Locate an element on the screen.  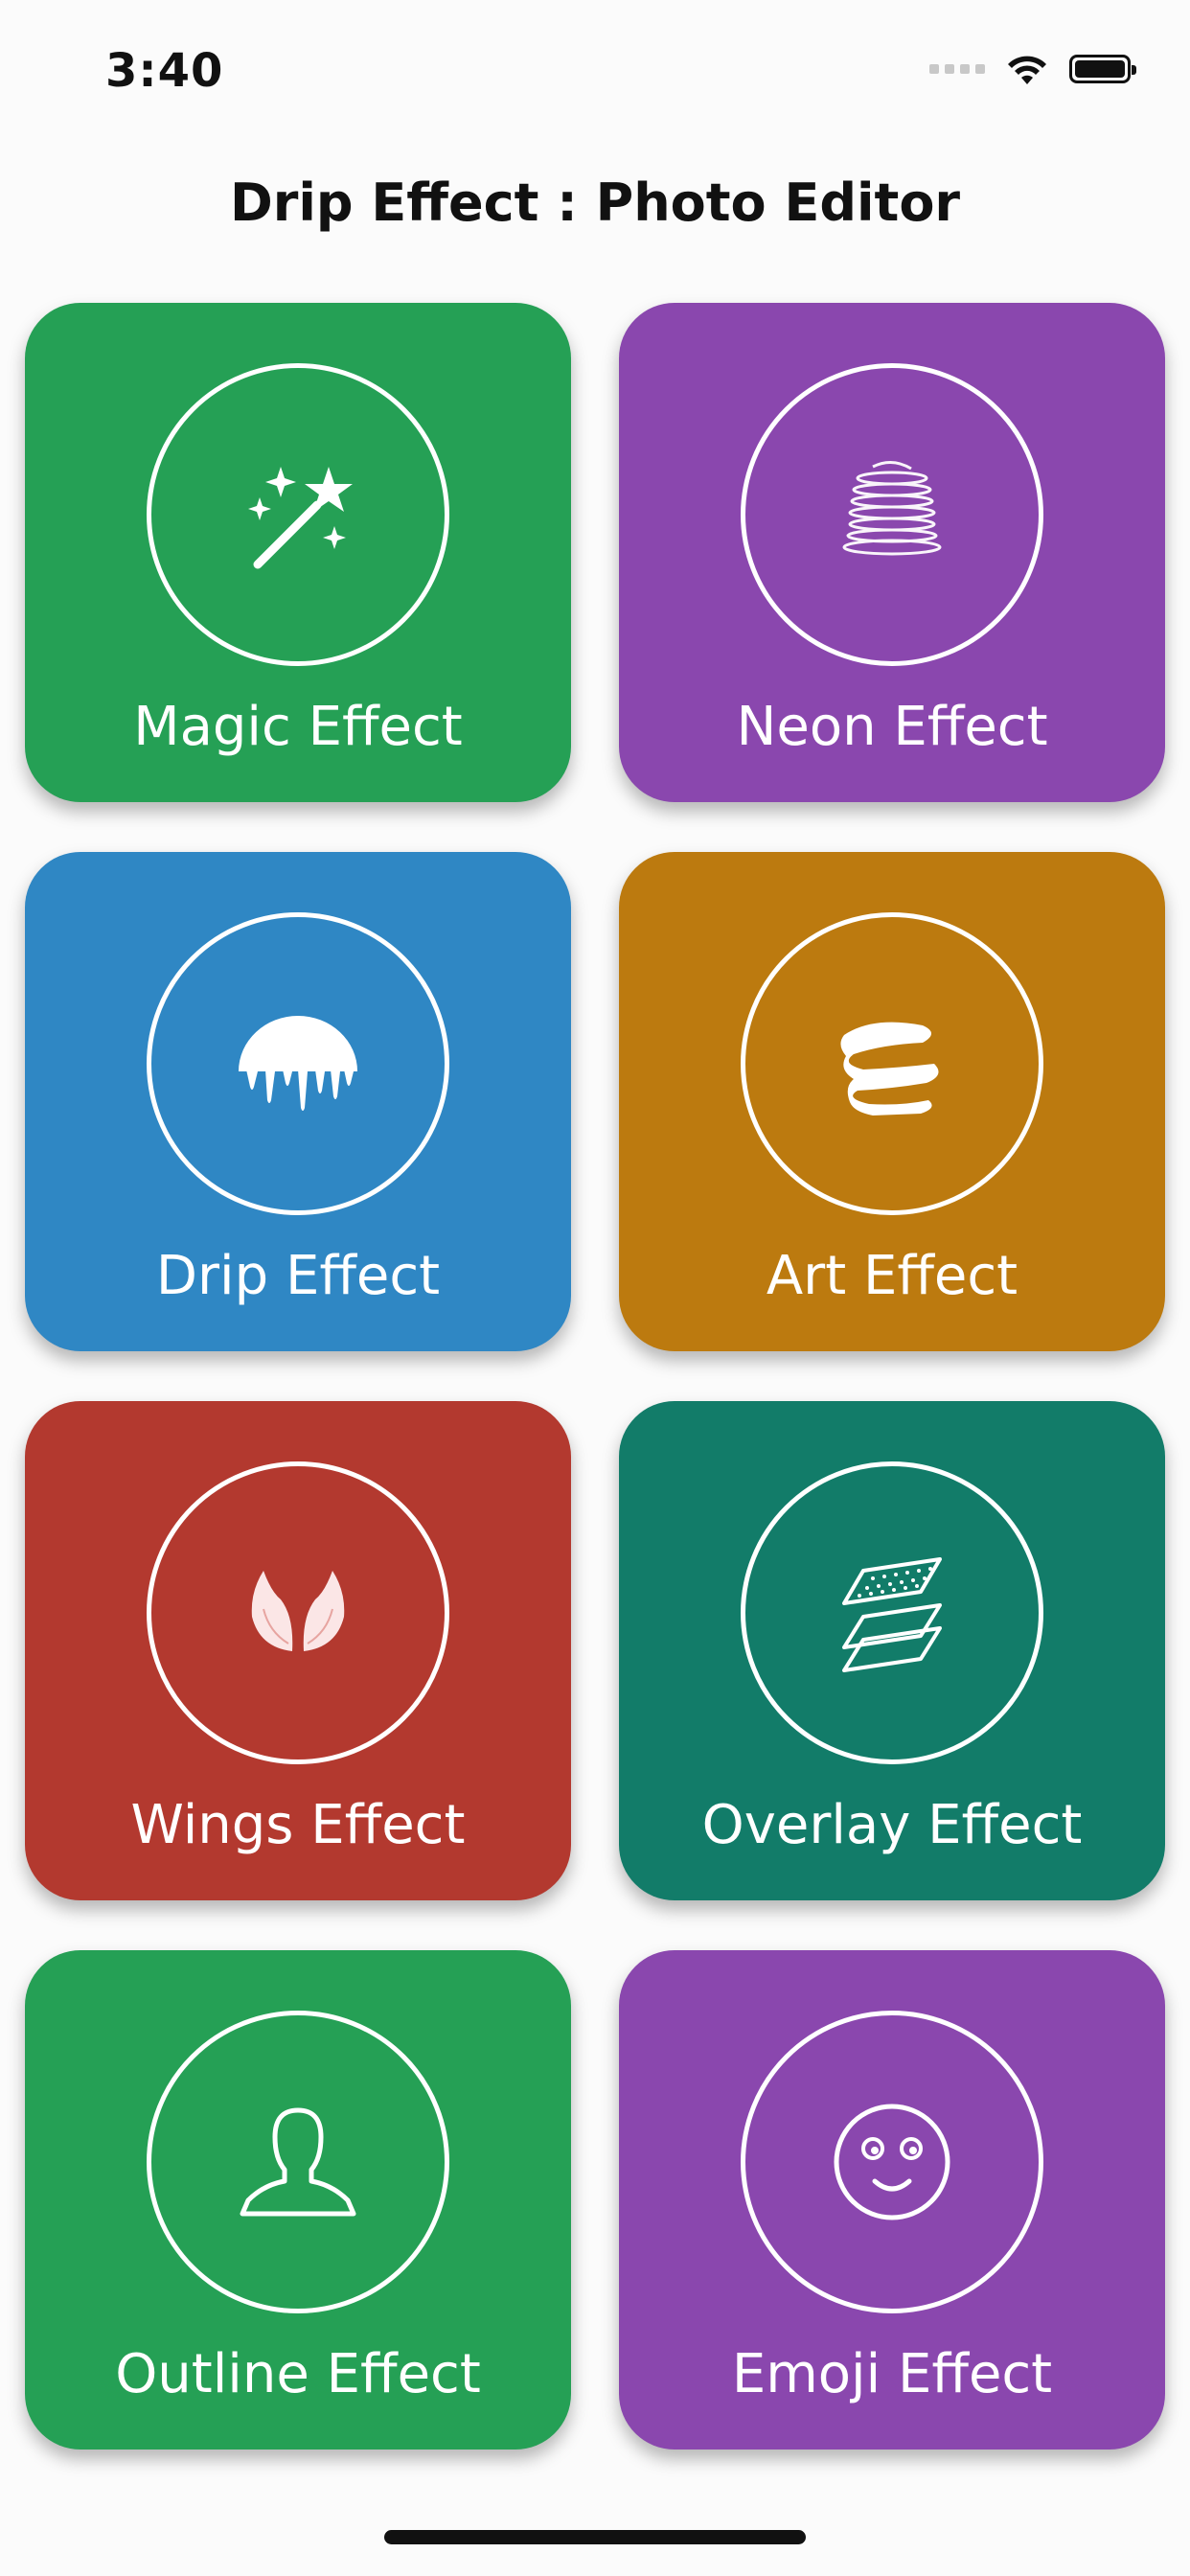
emoji-effect-card: Emoji Effect is located at coordinates (892, 2200).